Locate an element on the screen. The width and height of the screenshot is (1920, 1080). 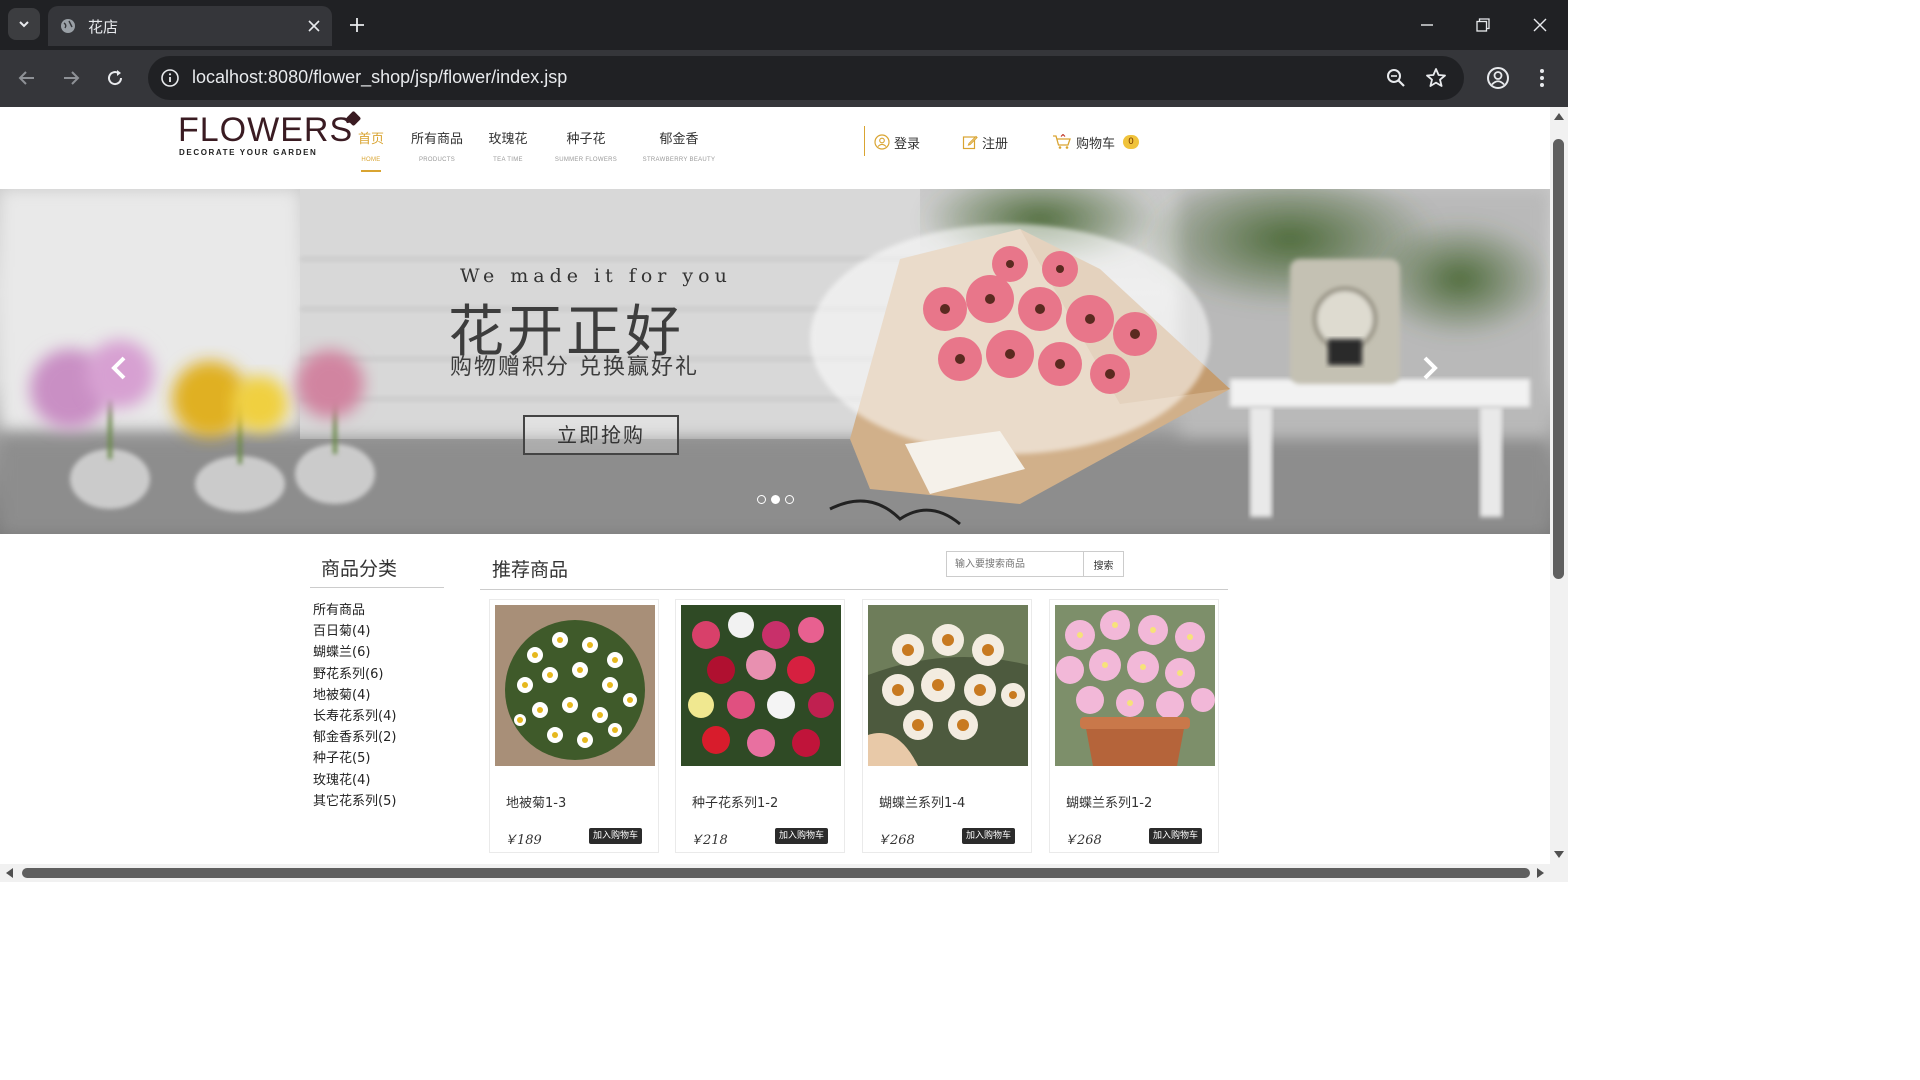
nav-item-tulips: 郁金香 STRAWBERRY BEAUTY is located at coordinates (679, 147).